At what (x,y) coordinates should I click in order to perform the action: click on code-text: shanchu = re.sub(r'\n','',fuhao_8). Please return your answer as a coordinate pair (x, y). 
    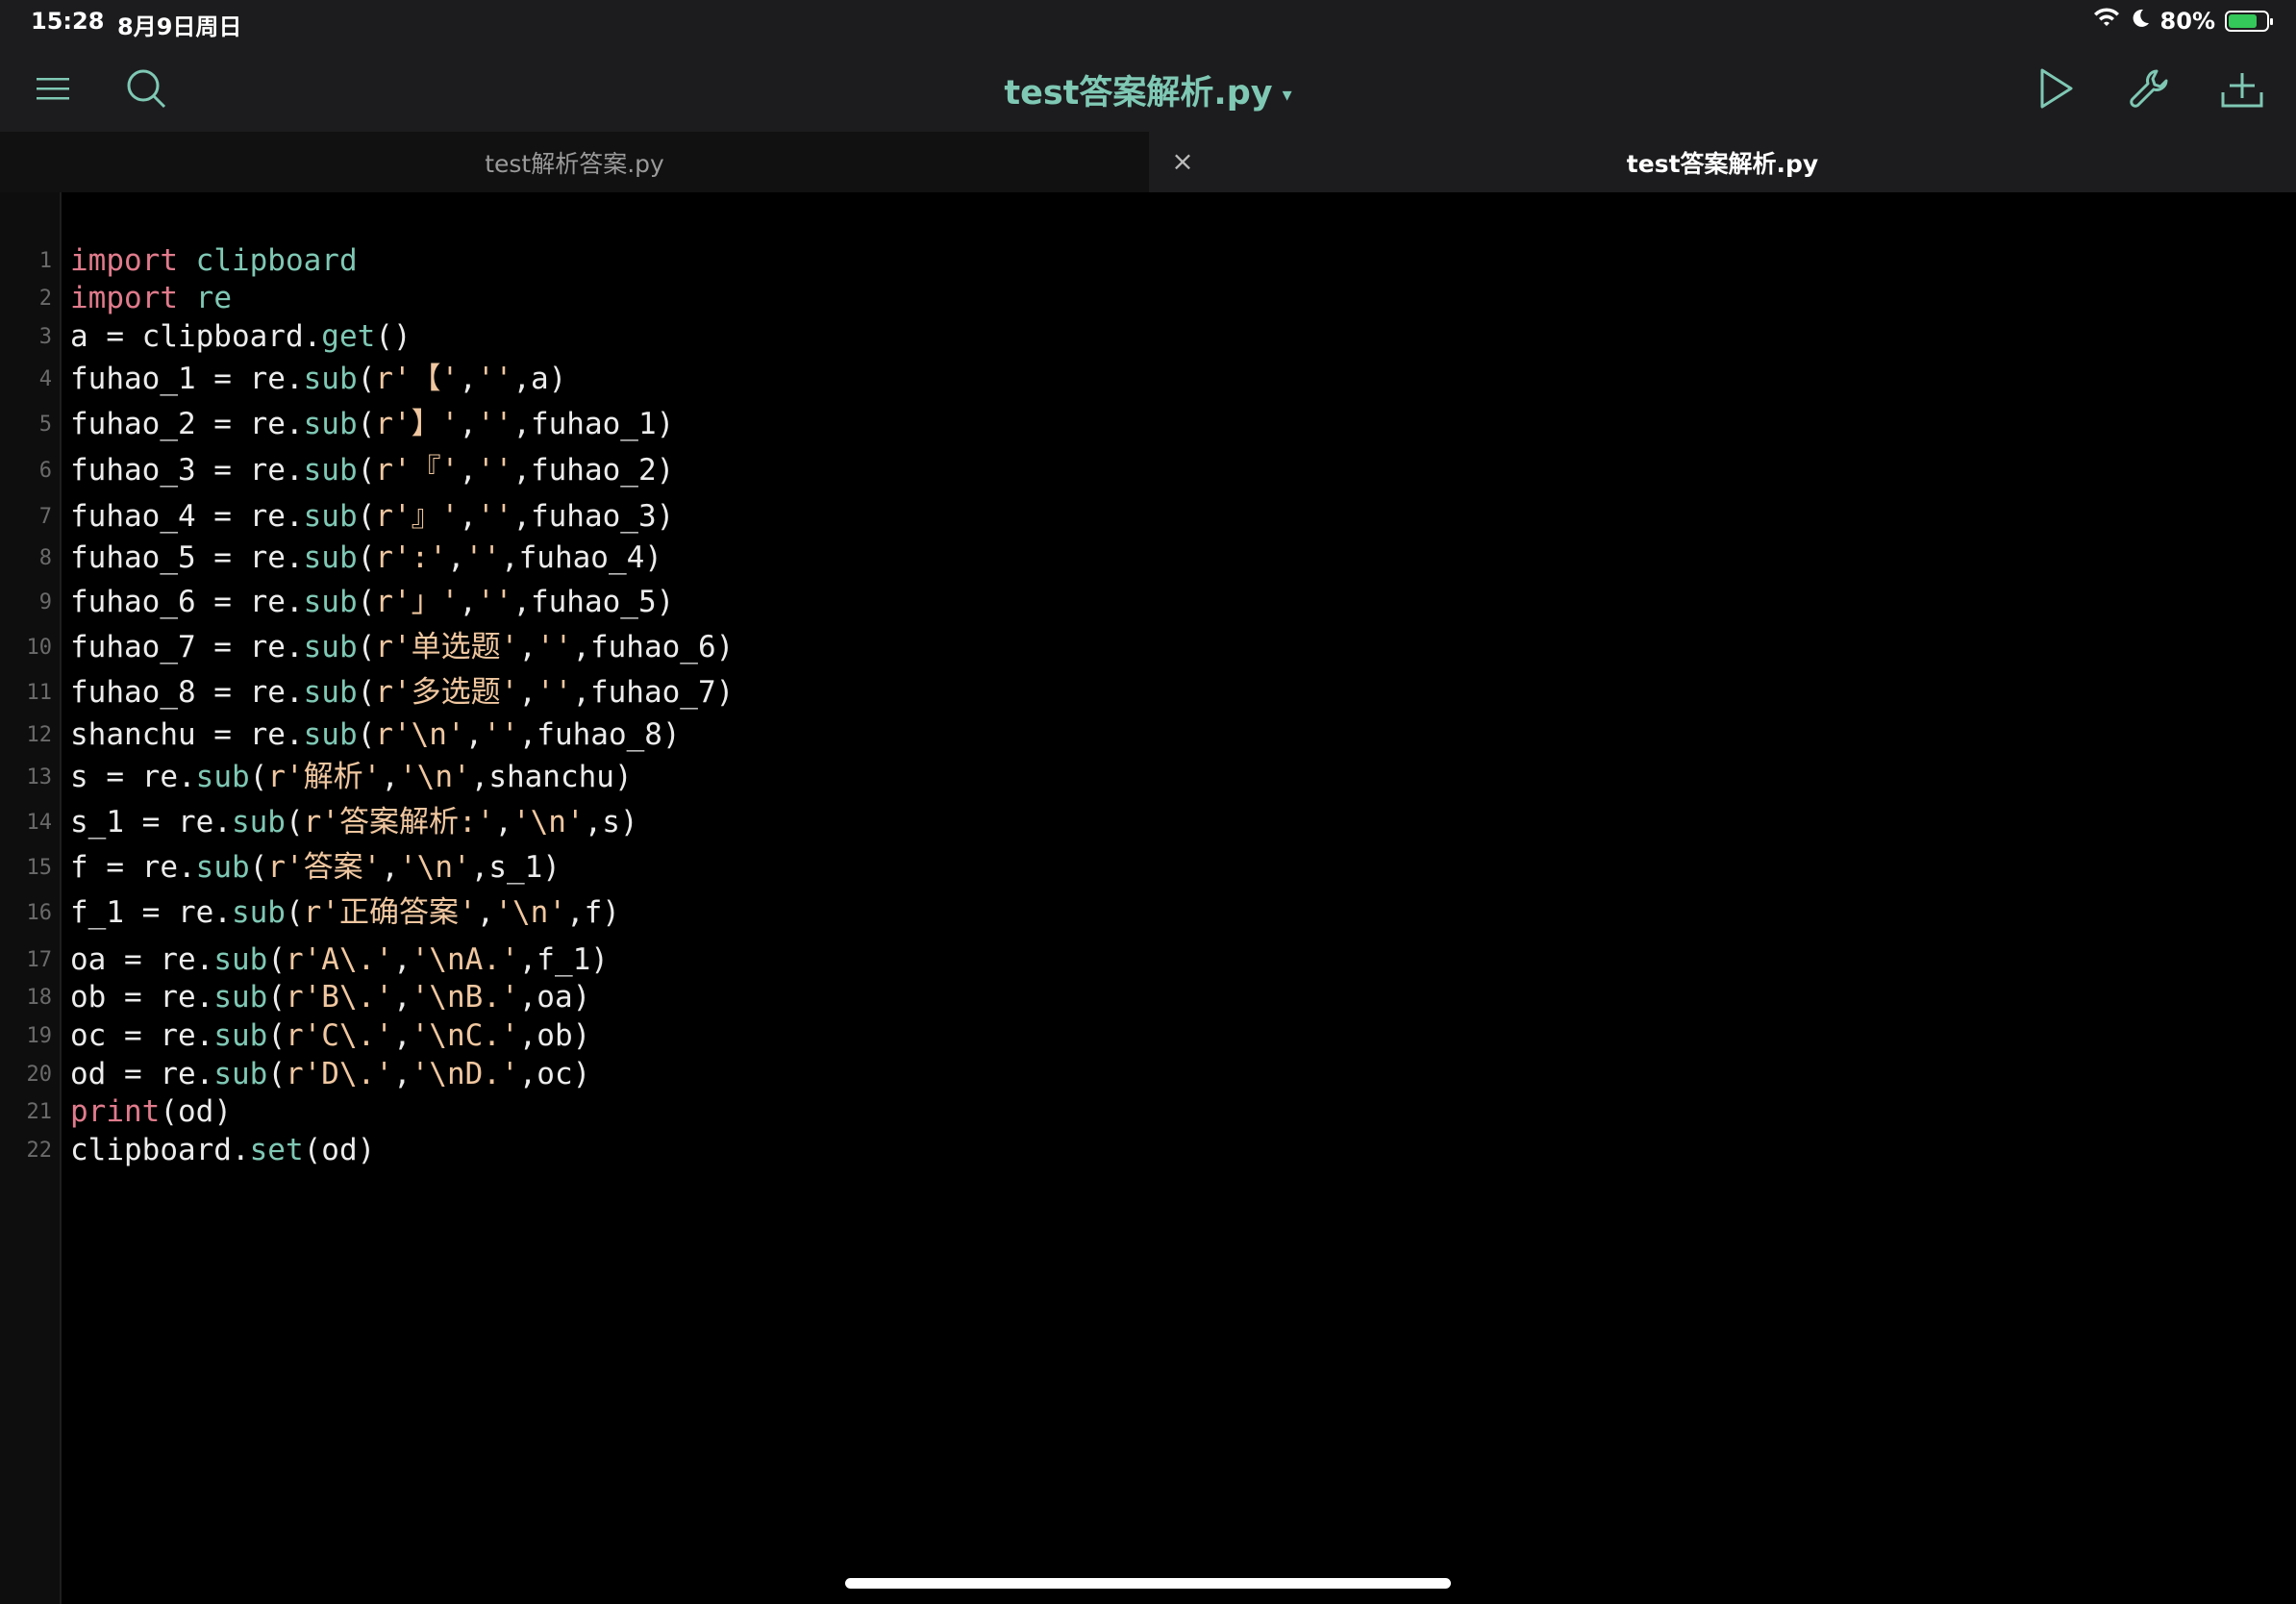
    Looking at the image, I should click on (375, 734).